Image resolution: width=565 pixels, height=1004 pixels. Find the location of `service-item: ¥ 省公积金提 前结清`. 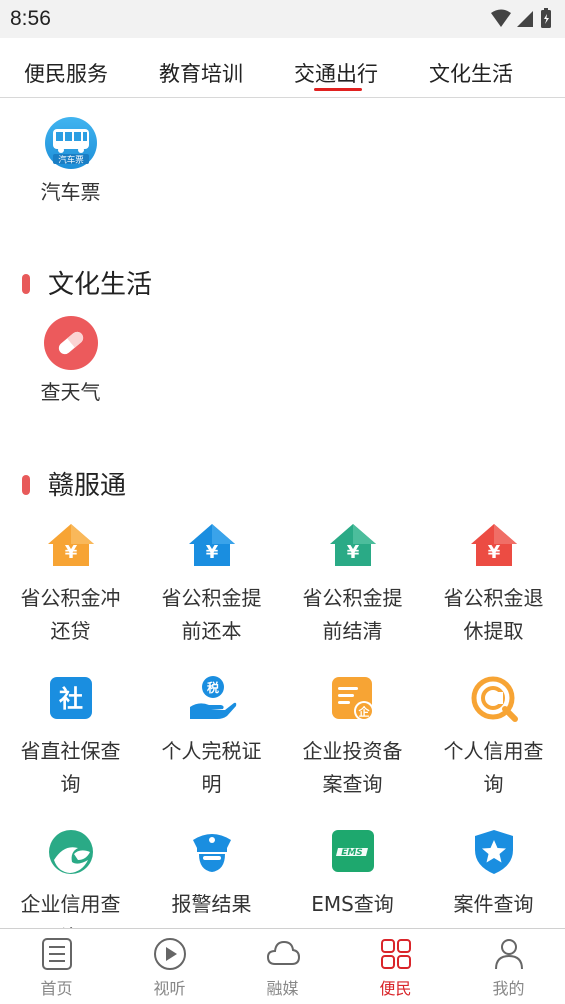

service-item: ¥ 省公积金提 前结清 is located at coordinates (352, 584).